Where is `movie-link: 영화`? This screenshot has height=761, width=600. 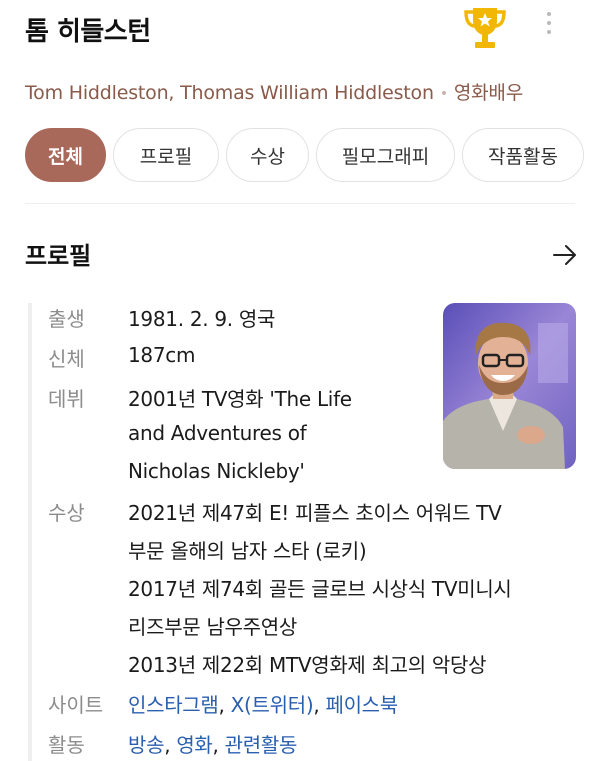 movie-link: 영화 is located at coordinates (194, 745).